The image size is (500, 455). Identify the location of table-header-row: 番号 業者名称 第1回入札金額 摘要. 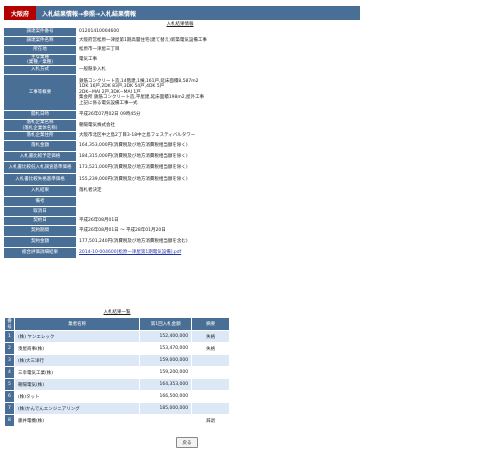
(117, 324).